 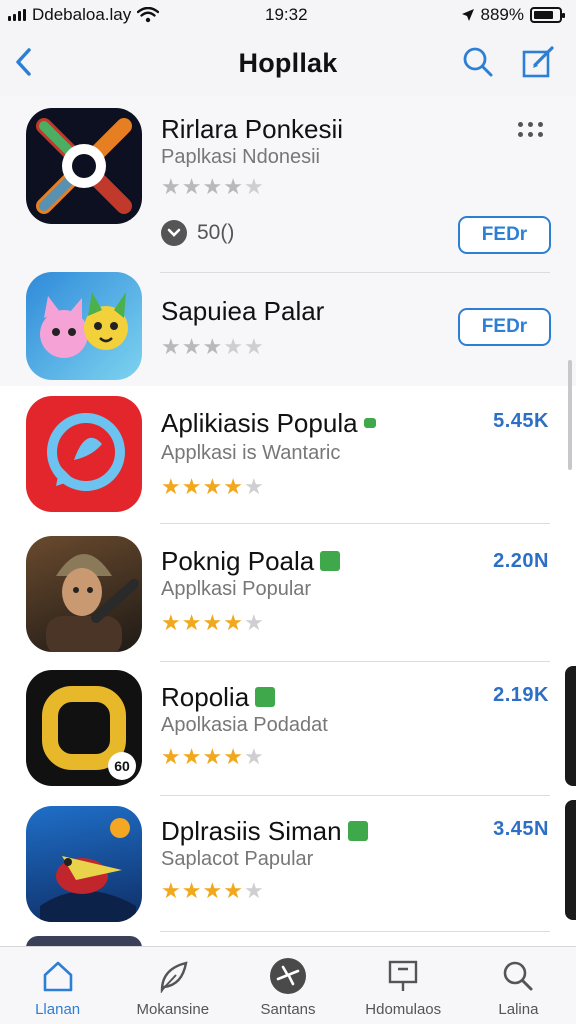 What do you see at coordinates (502, 14) in the screenshot?
I see `battery-percent: 889%` at bounding box center [502, 14].